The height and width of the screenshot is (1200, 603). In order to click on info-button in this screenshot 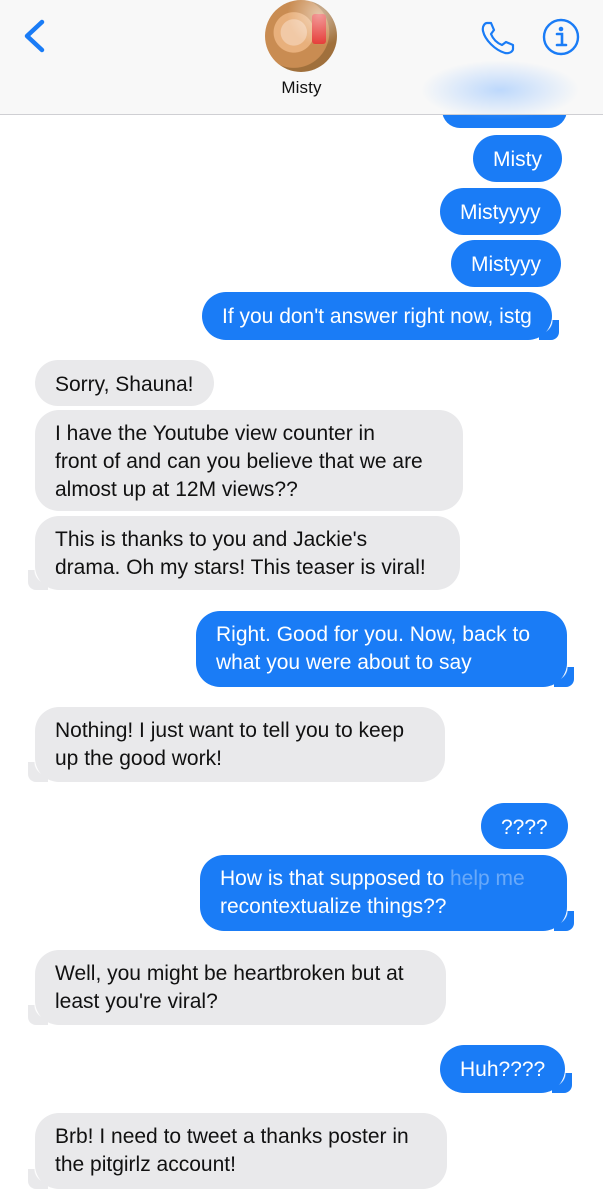, I will do `click(561, 37)`.